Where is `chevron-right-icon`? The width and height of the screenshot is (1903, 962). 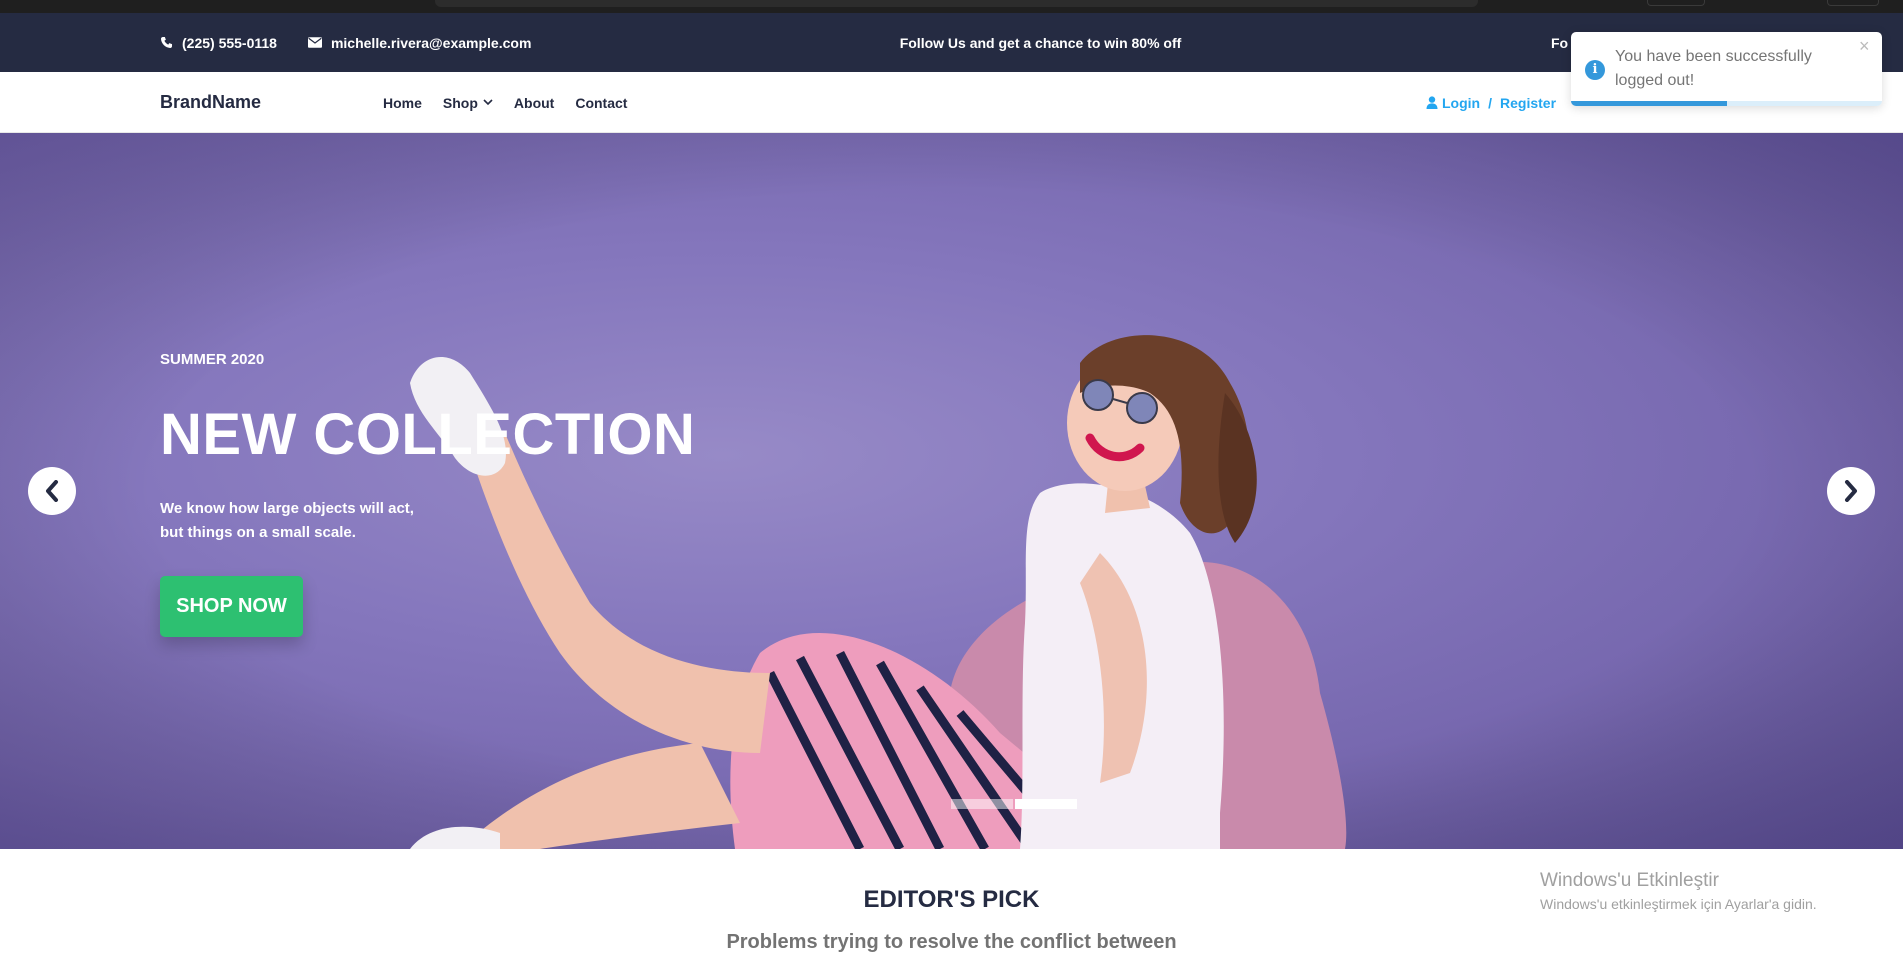
chevron-right-icon is located at coordinates (1851, 491).